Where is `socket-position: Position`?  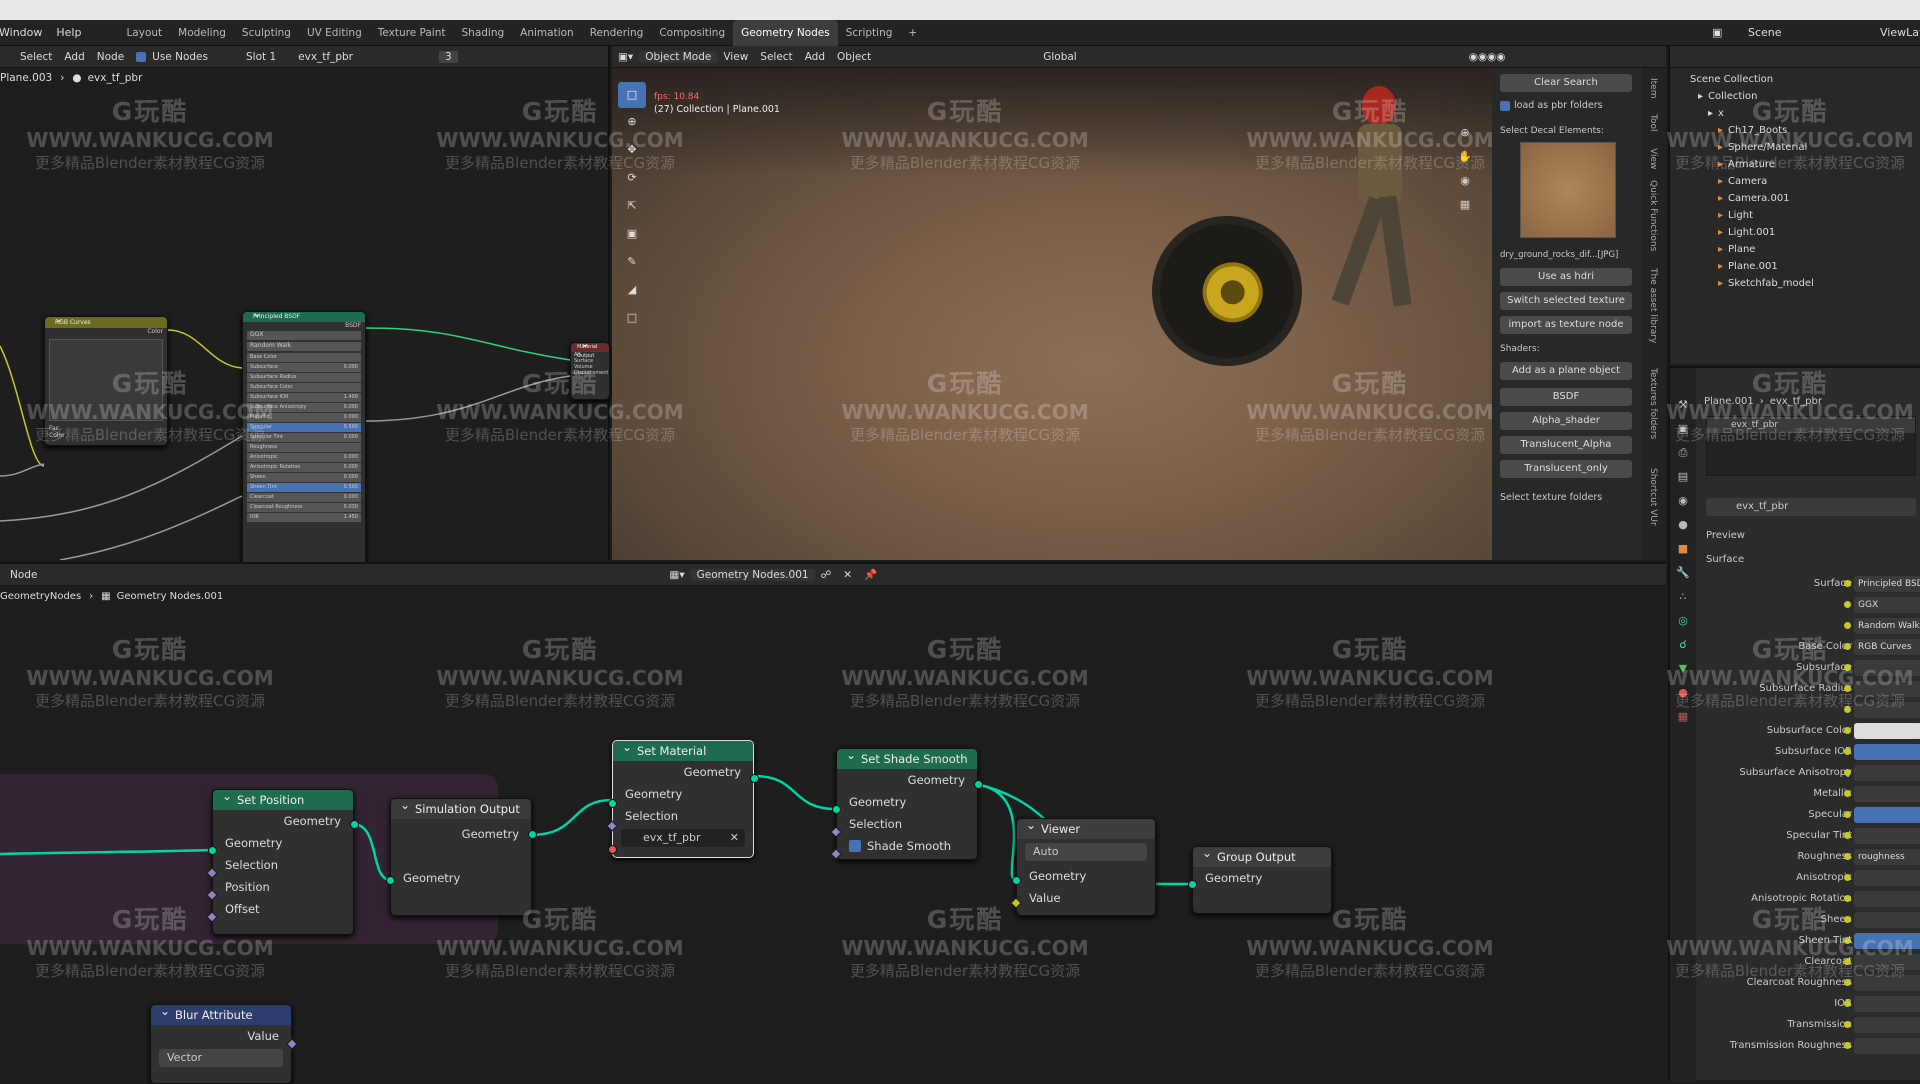 socket-position: Position is located at coordinates (283, 887).